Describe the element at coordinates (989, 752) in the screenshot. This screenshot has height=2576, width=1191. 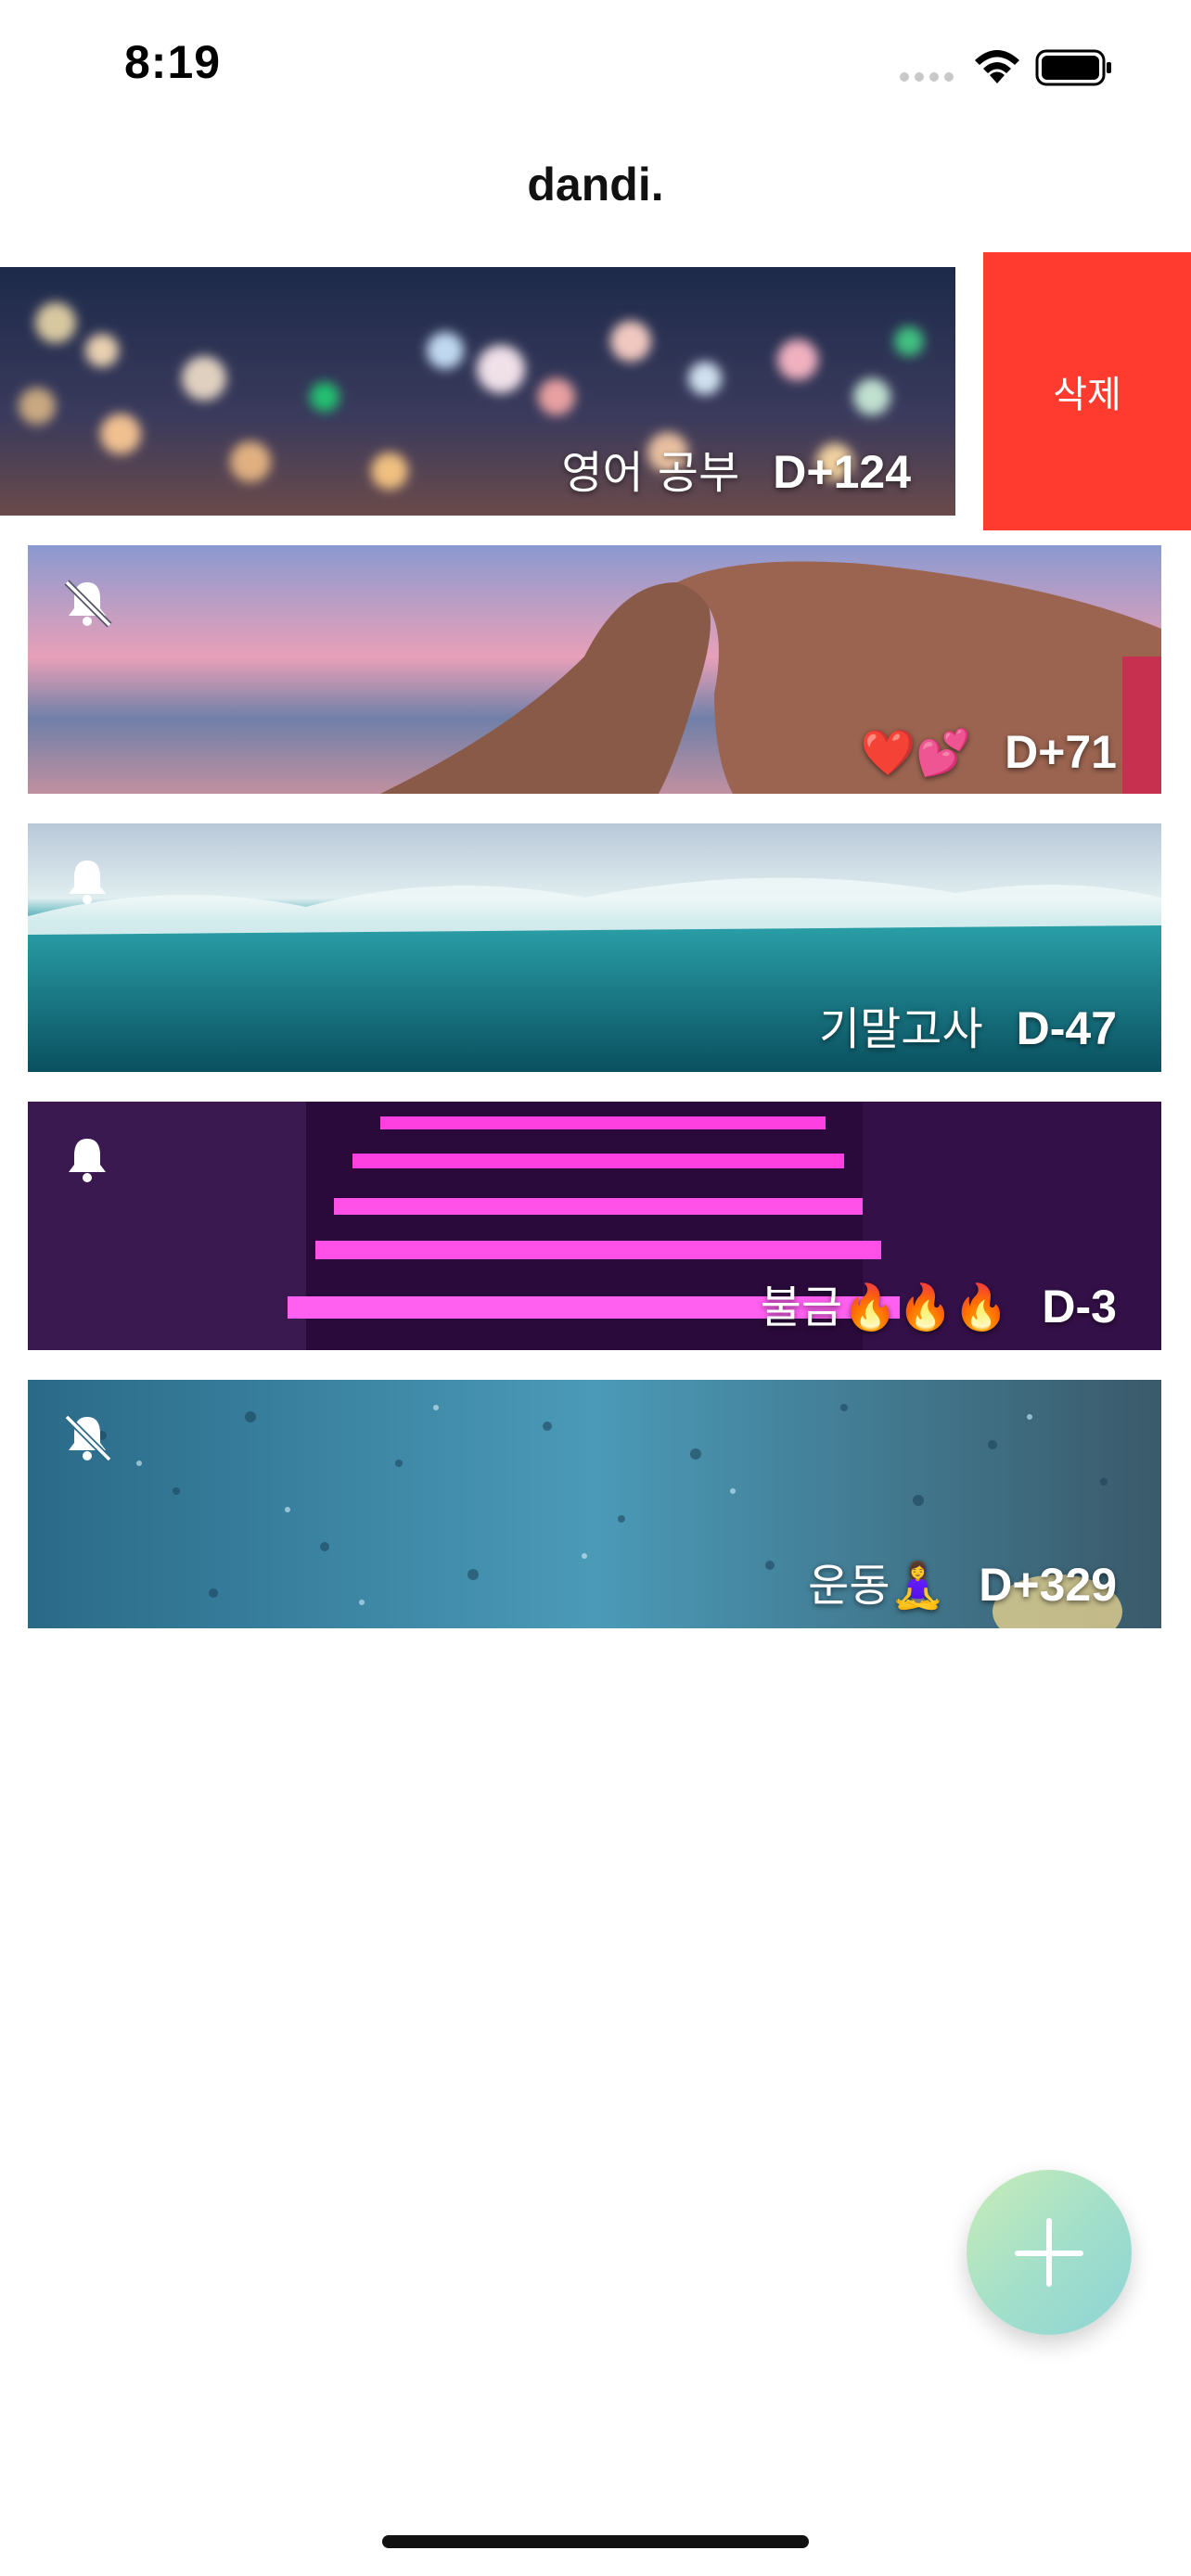
I see `card-label: ❤️💕 D+71` at that location.